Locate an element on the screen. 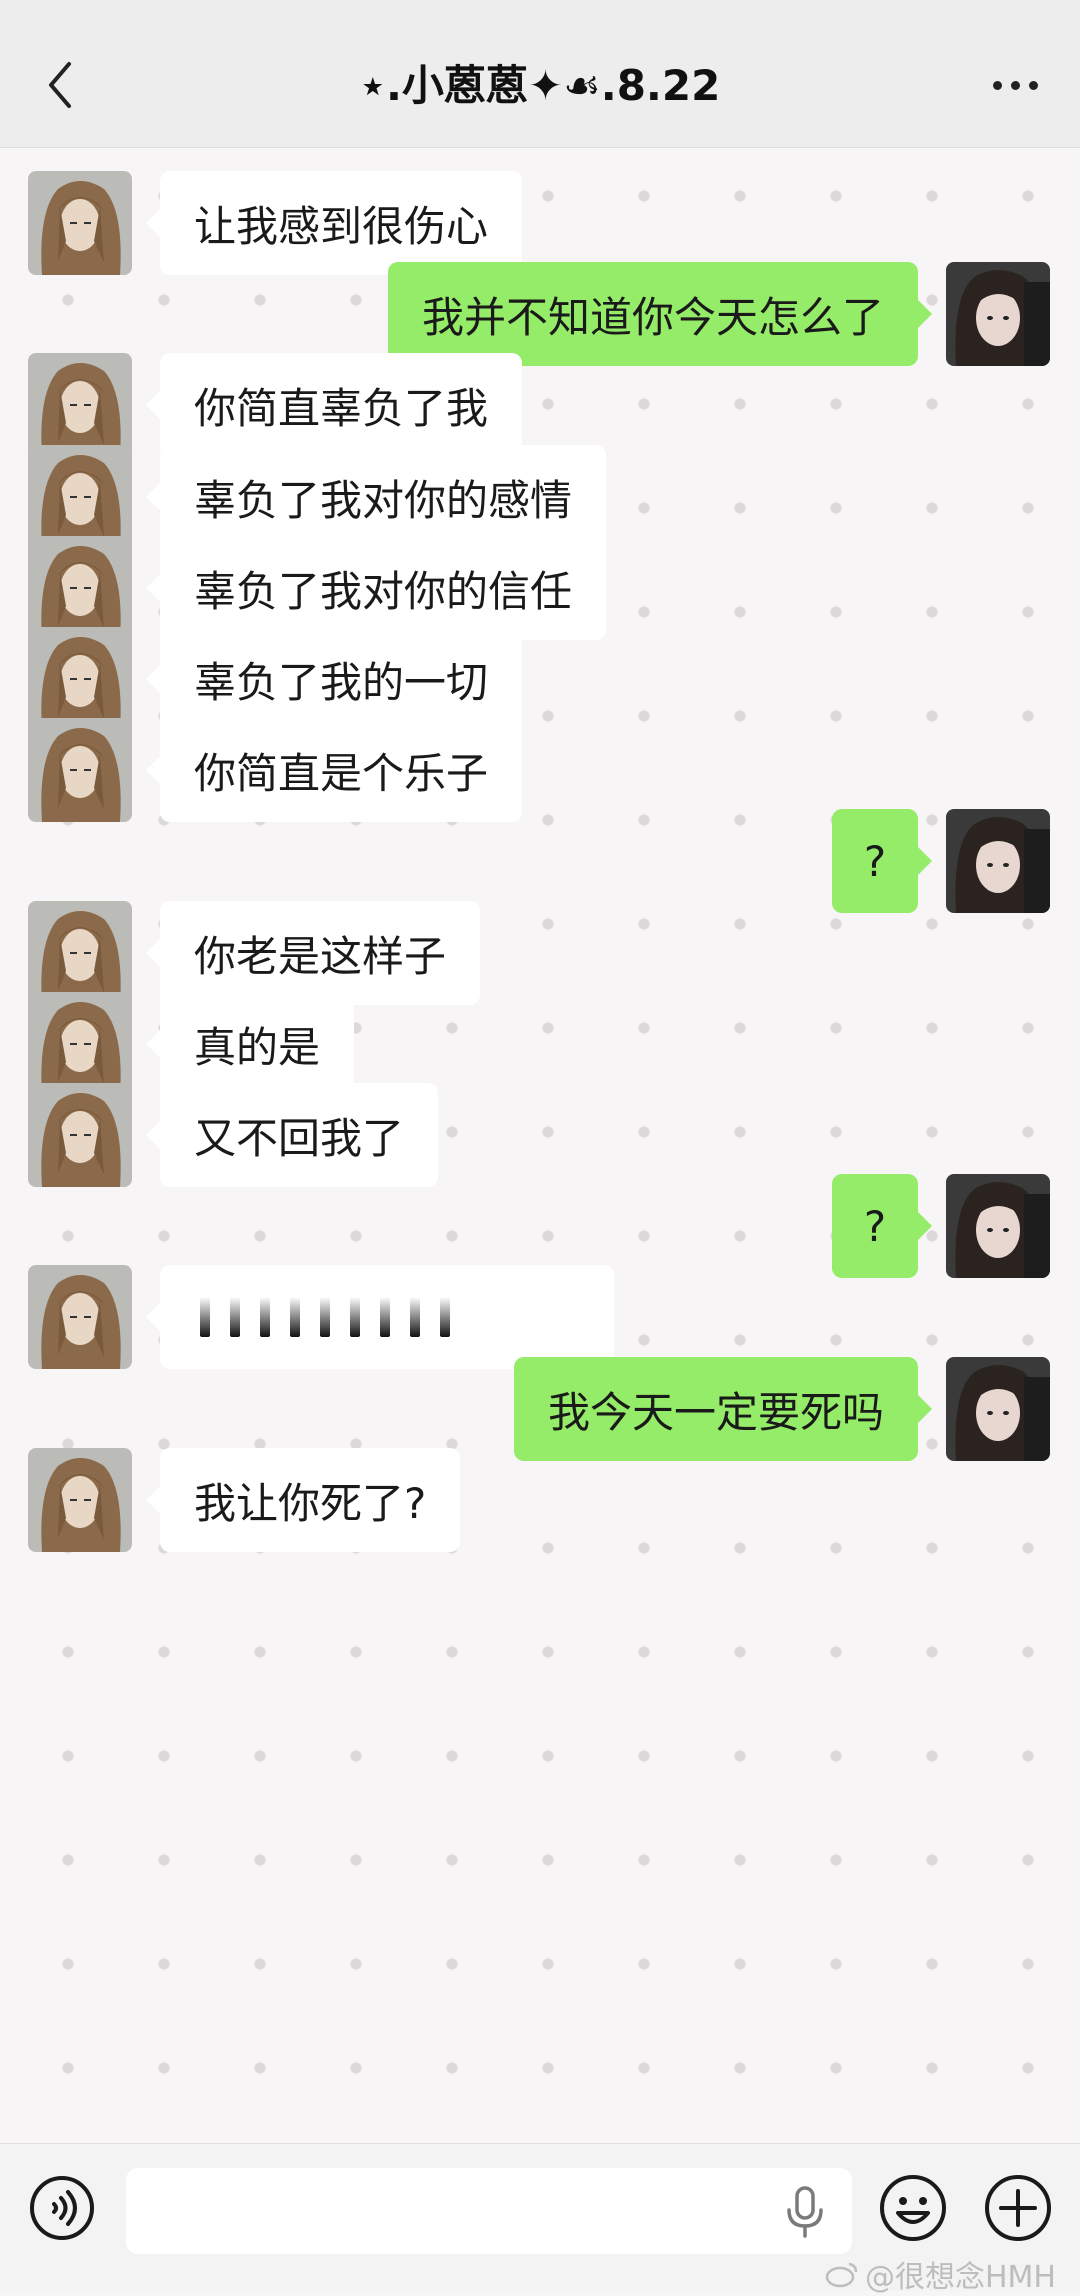  received-message: 我让你死了? is located at coordinates (540, 1500).